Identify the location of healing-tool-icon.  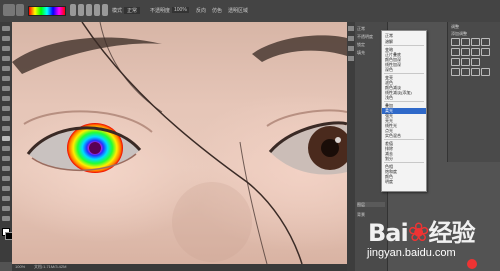
(6, 88).